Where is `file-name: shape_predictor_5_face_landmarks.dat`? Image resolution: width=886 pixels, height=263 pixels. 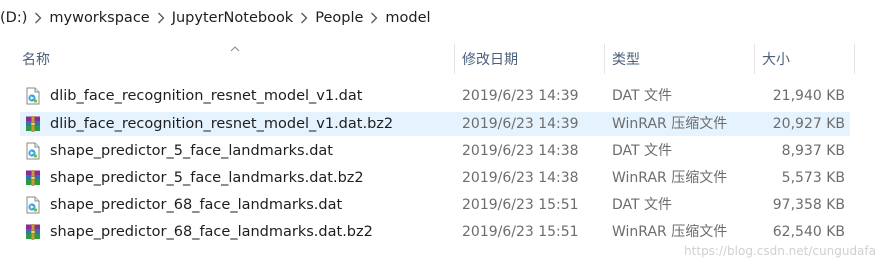 file-name: shape_predictor_5_face_landmarks.dat is located at coordinates (191, 151).